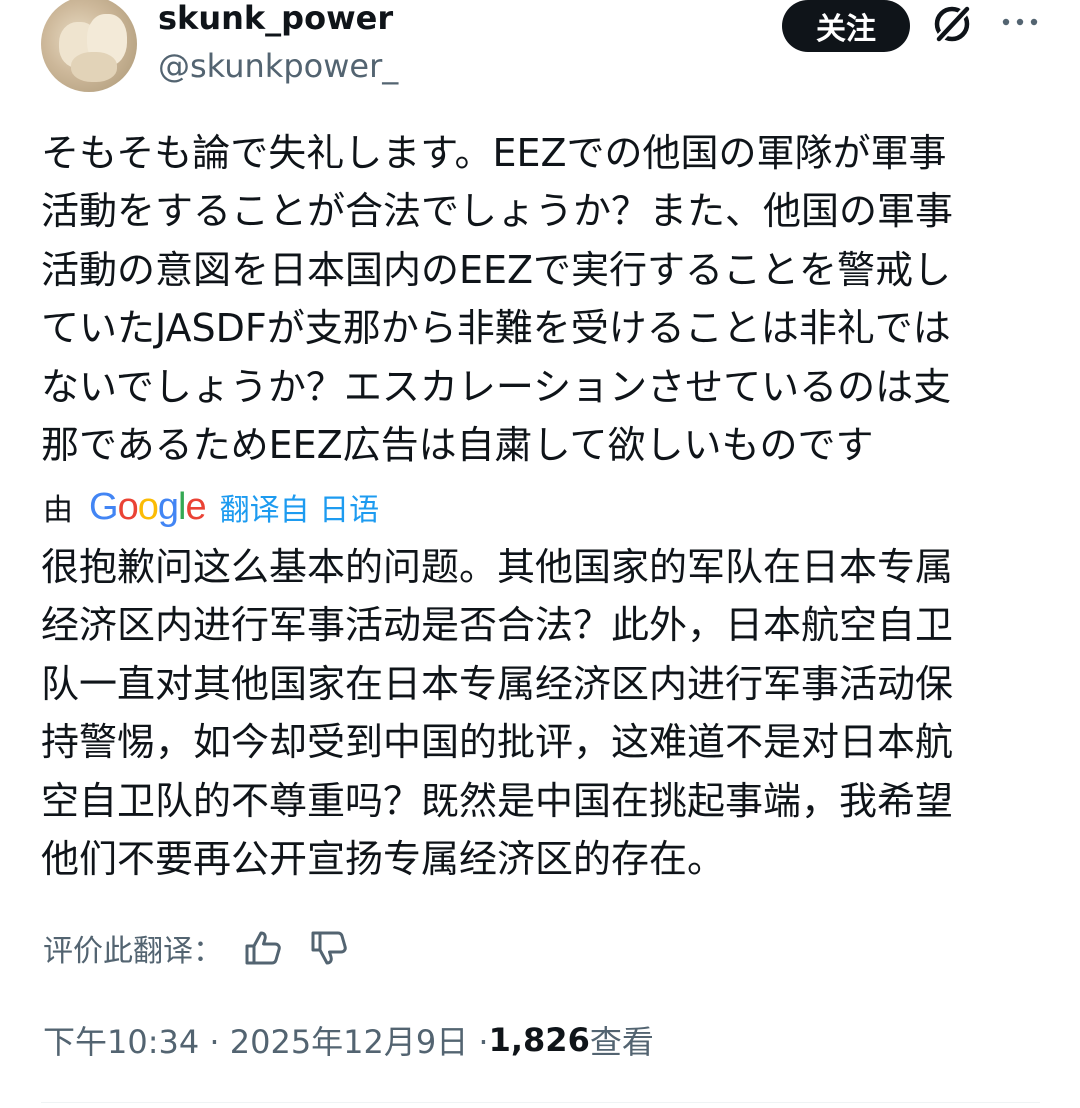  What do you see at coordinates (278, 66) in the screenshot?
I see `author-handle: @skunkpower_` at bounding box center [278, 66].